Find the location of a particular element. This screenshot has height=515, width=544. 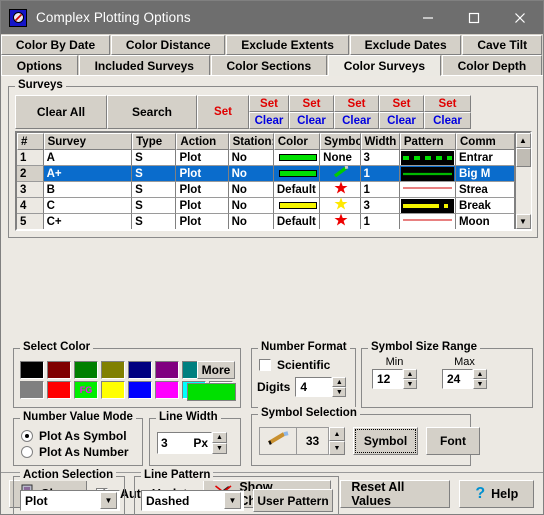

line-width-spin-buttons: ▲ ▼ is located at coordinates (219, 443).